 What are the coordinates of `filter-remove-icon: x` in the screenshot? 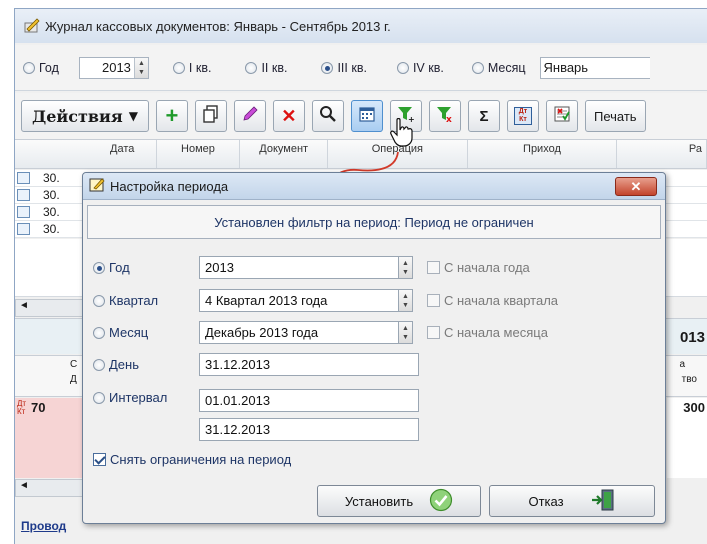 It's located at (445, 116).